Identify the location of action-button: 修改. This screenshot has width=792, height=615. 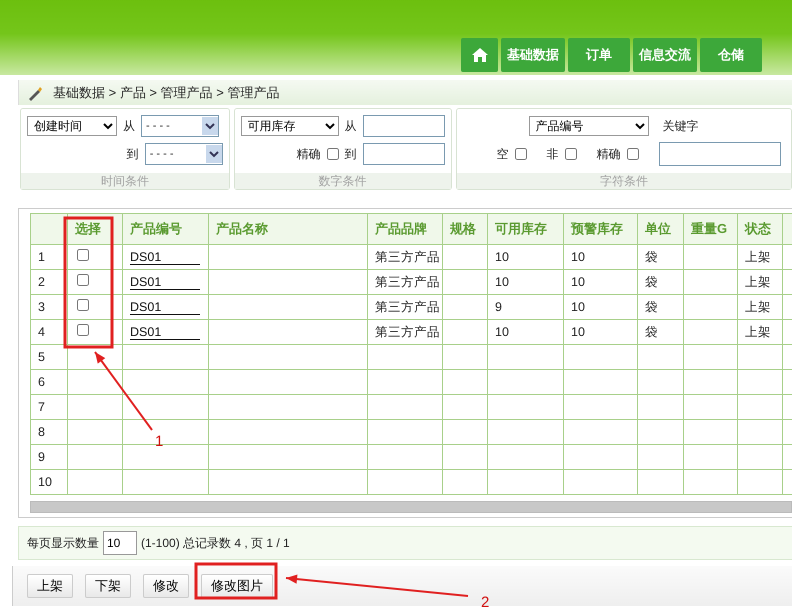
(166, 586).